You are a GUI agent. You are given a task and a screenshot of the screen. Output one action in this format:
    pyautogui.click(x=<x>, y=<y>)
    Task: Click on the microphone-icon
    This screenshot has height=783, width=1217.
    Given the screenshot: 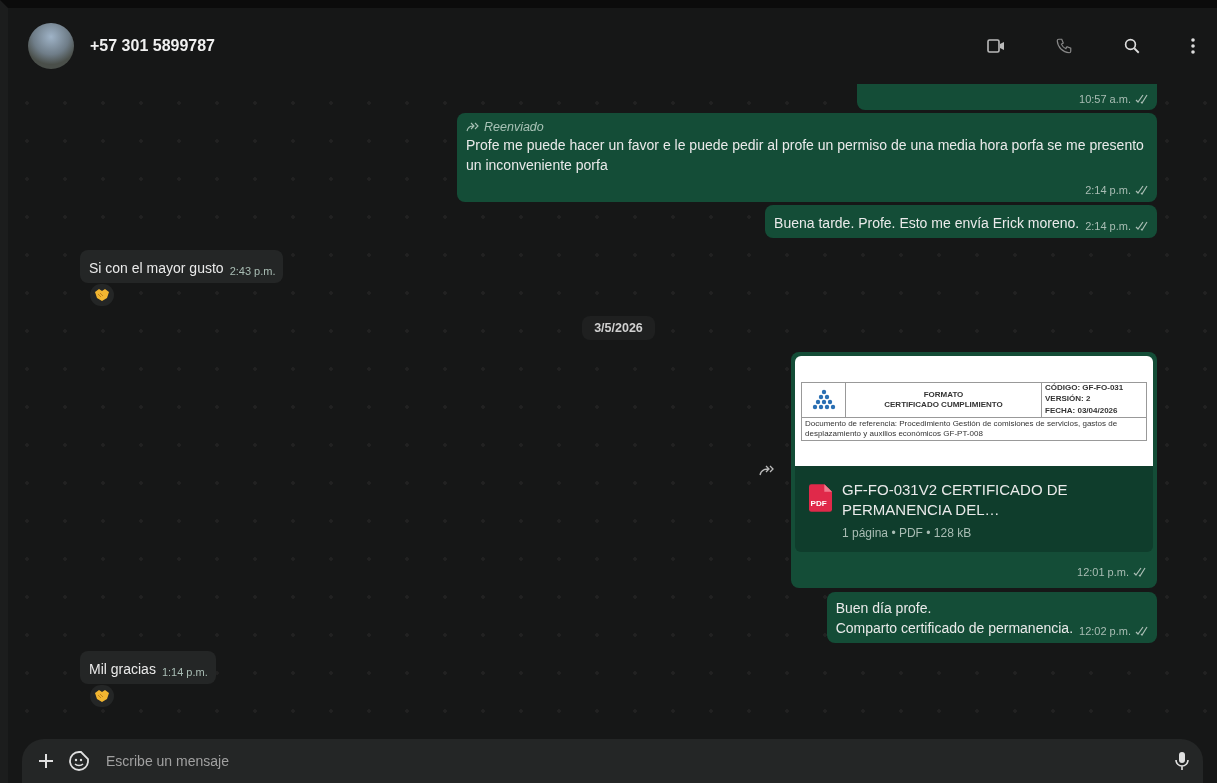 What is the action you would take?
    pyautogui.click(x=1182, y=761)
    